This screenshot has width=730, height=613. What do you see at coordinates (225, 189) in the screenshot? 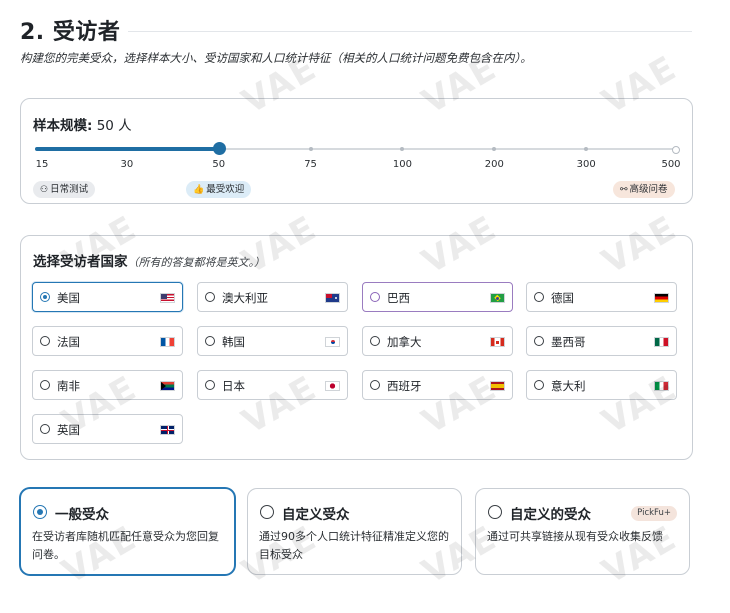
I see `pill-label: 最受欢迎` at bounding box center [225, 189].